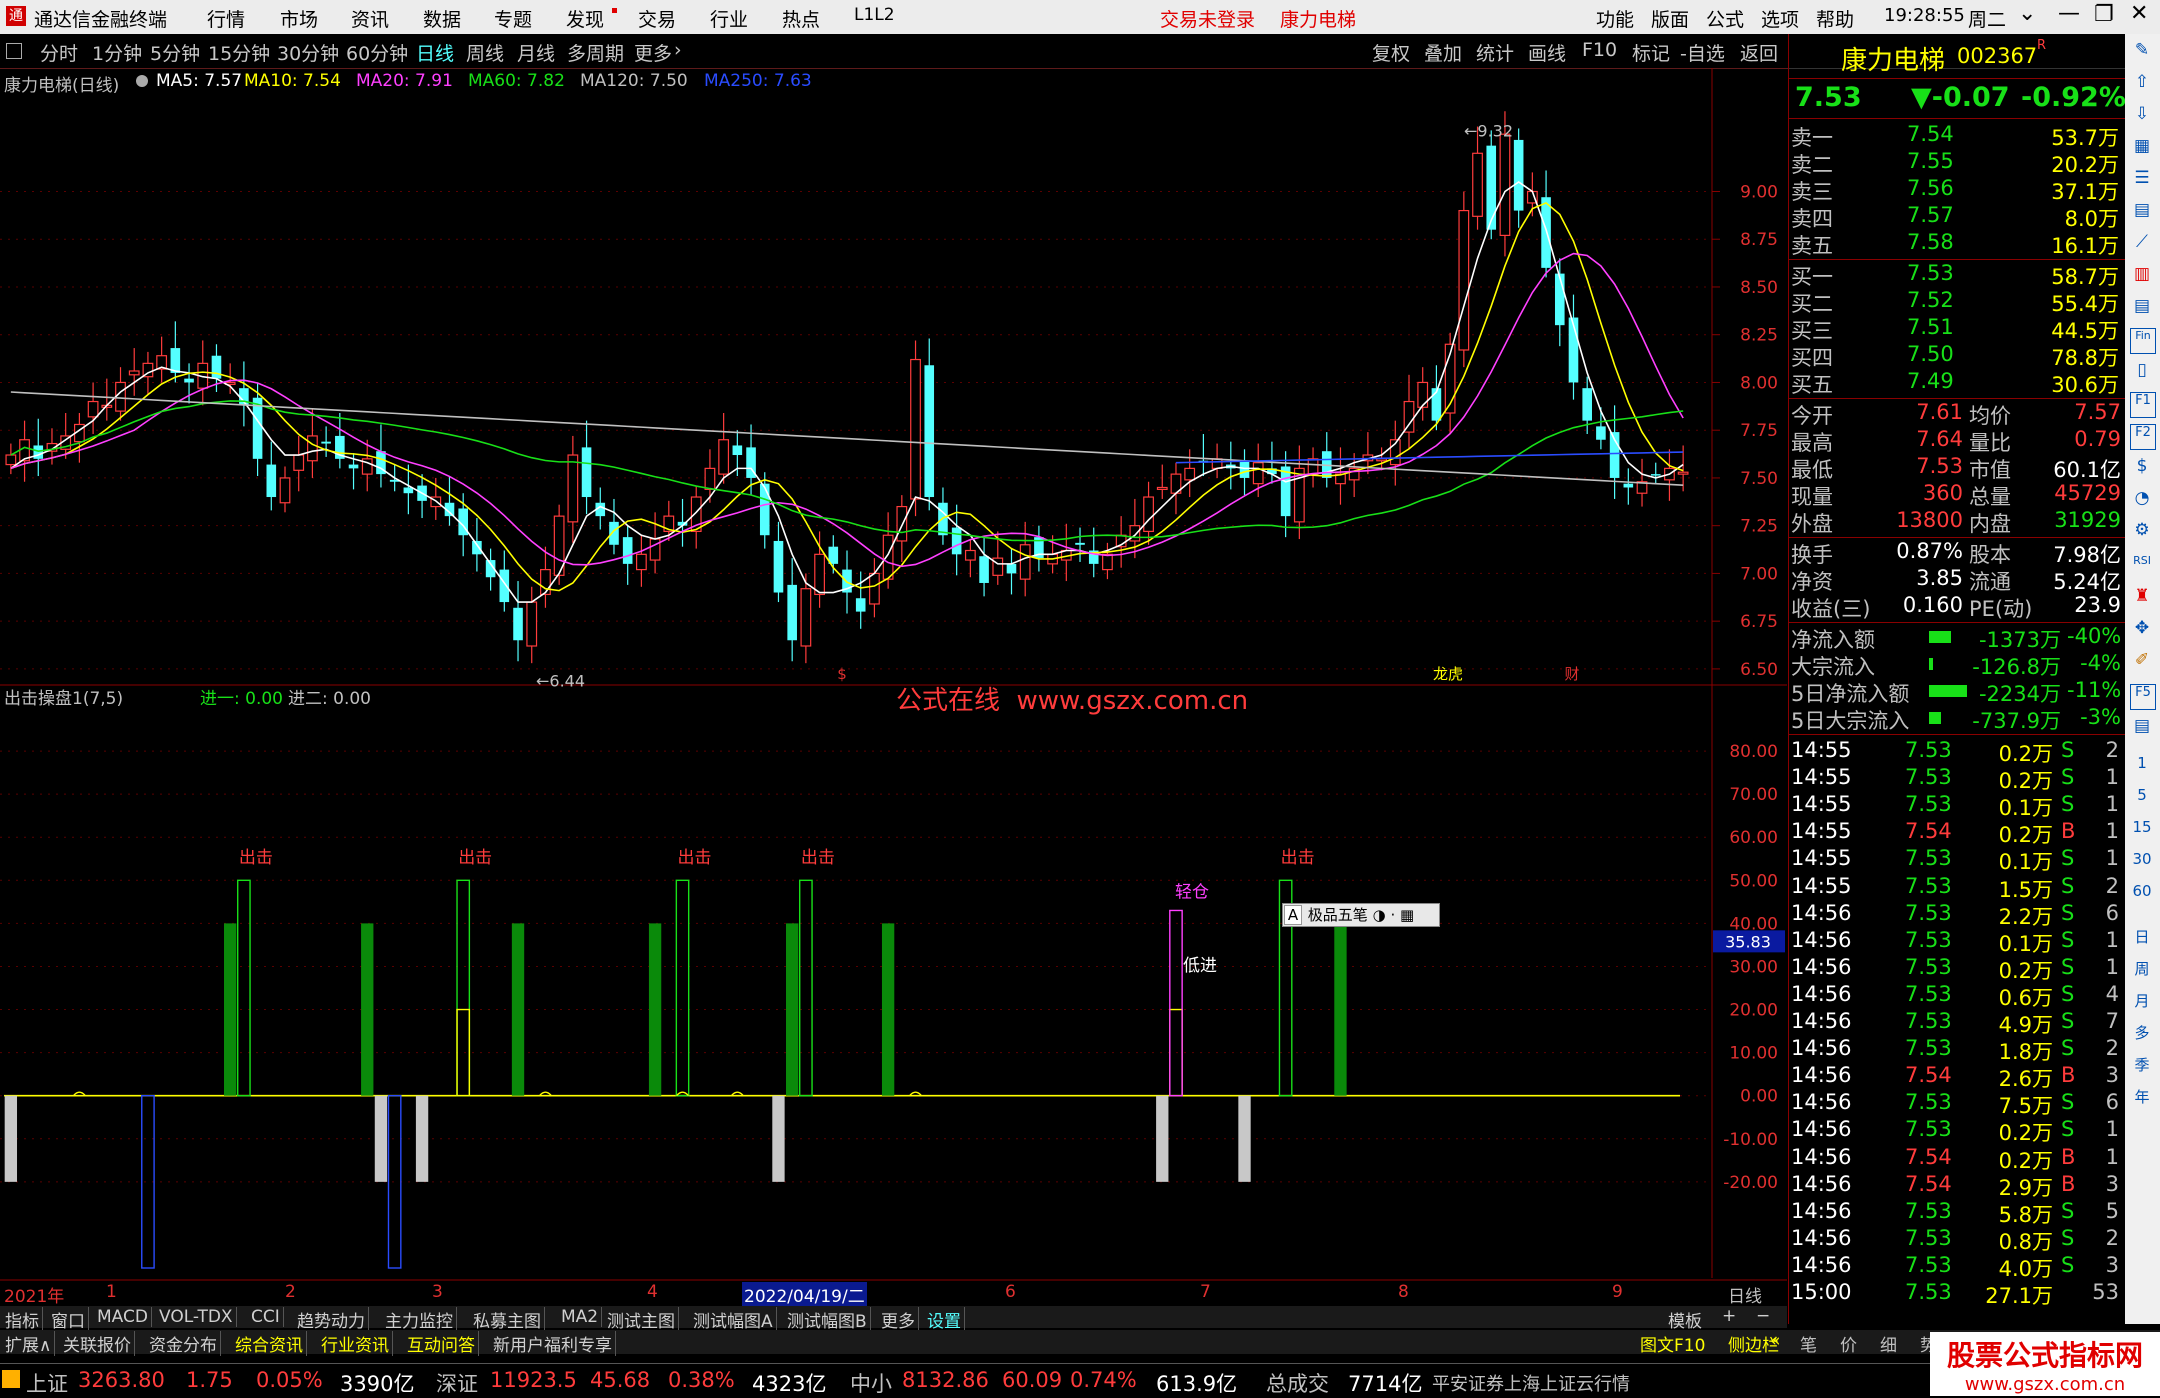  What do you see at coordinates (1361, 915) in the screenshot?
I see `ime-popup: A 极品五笔 ◑ · ▦` at bounding box center [1361, 915].